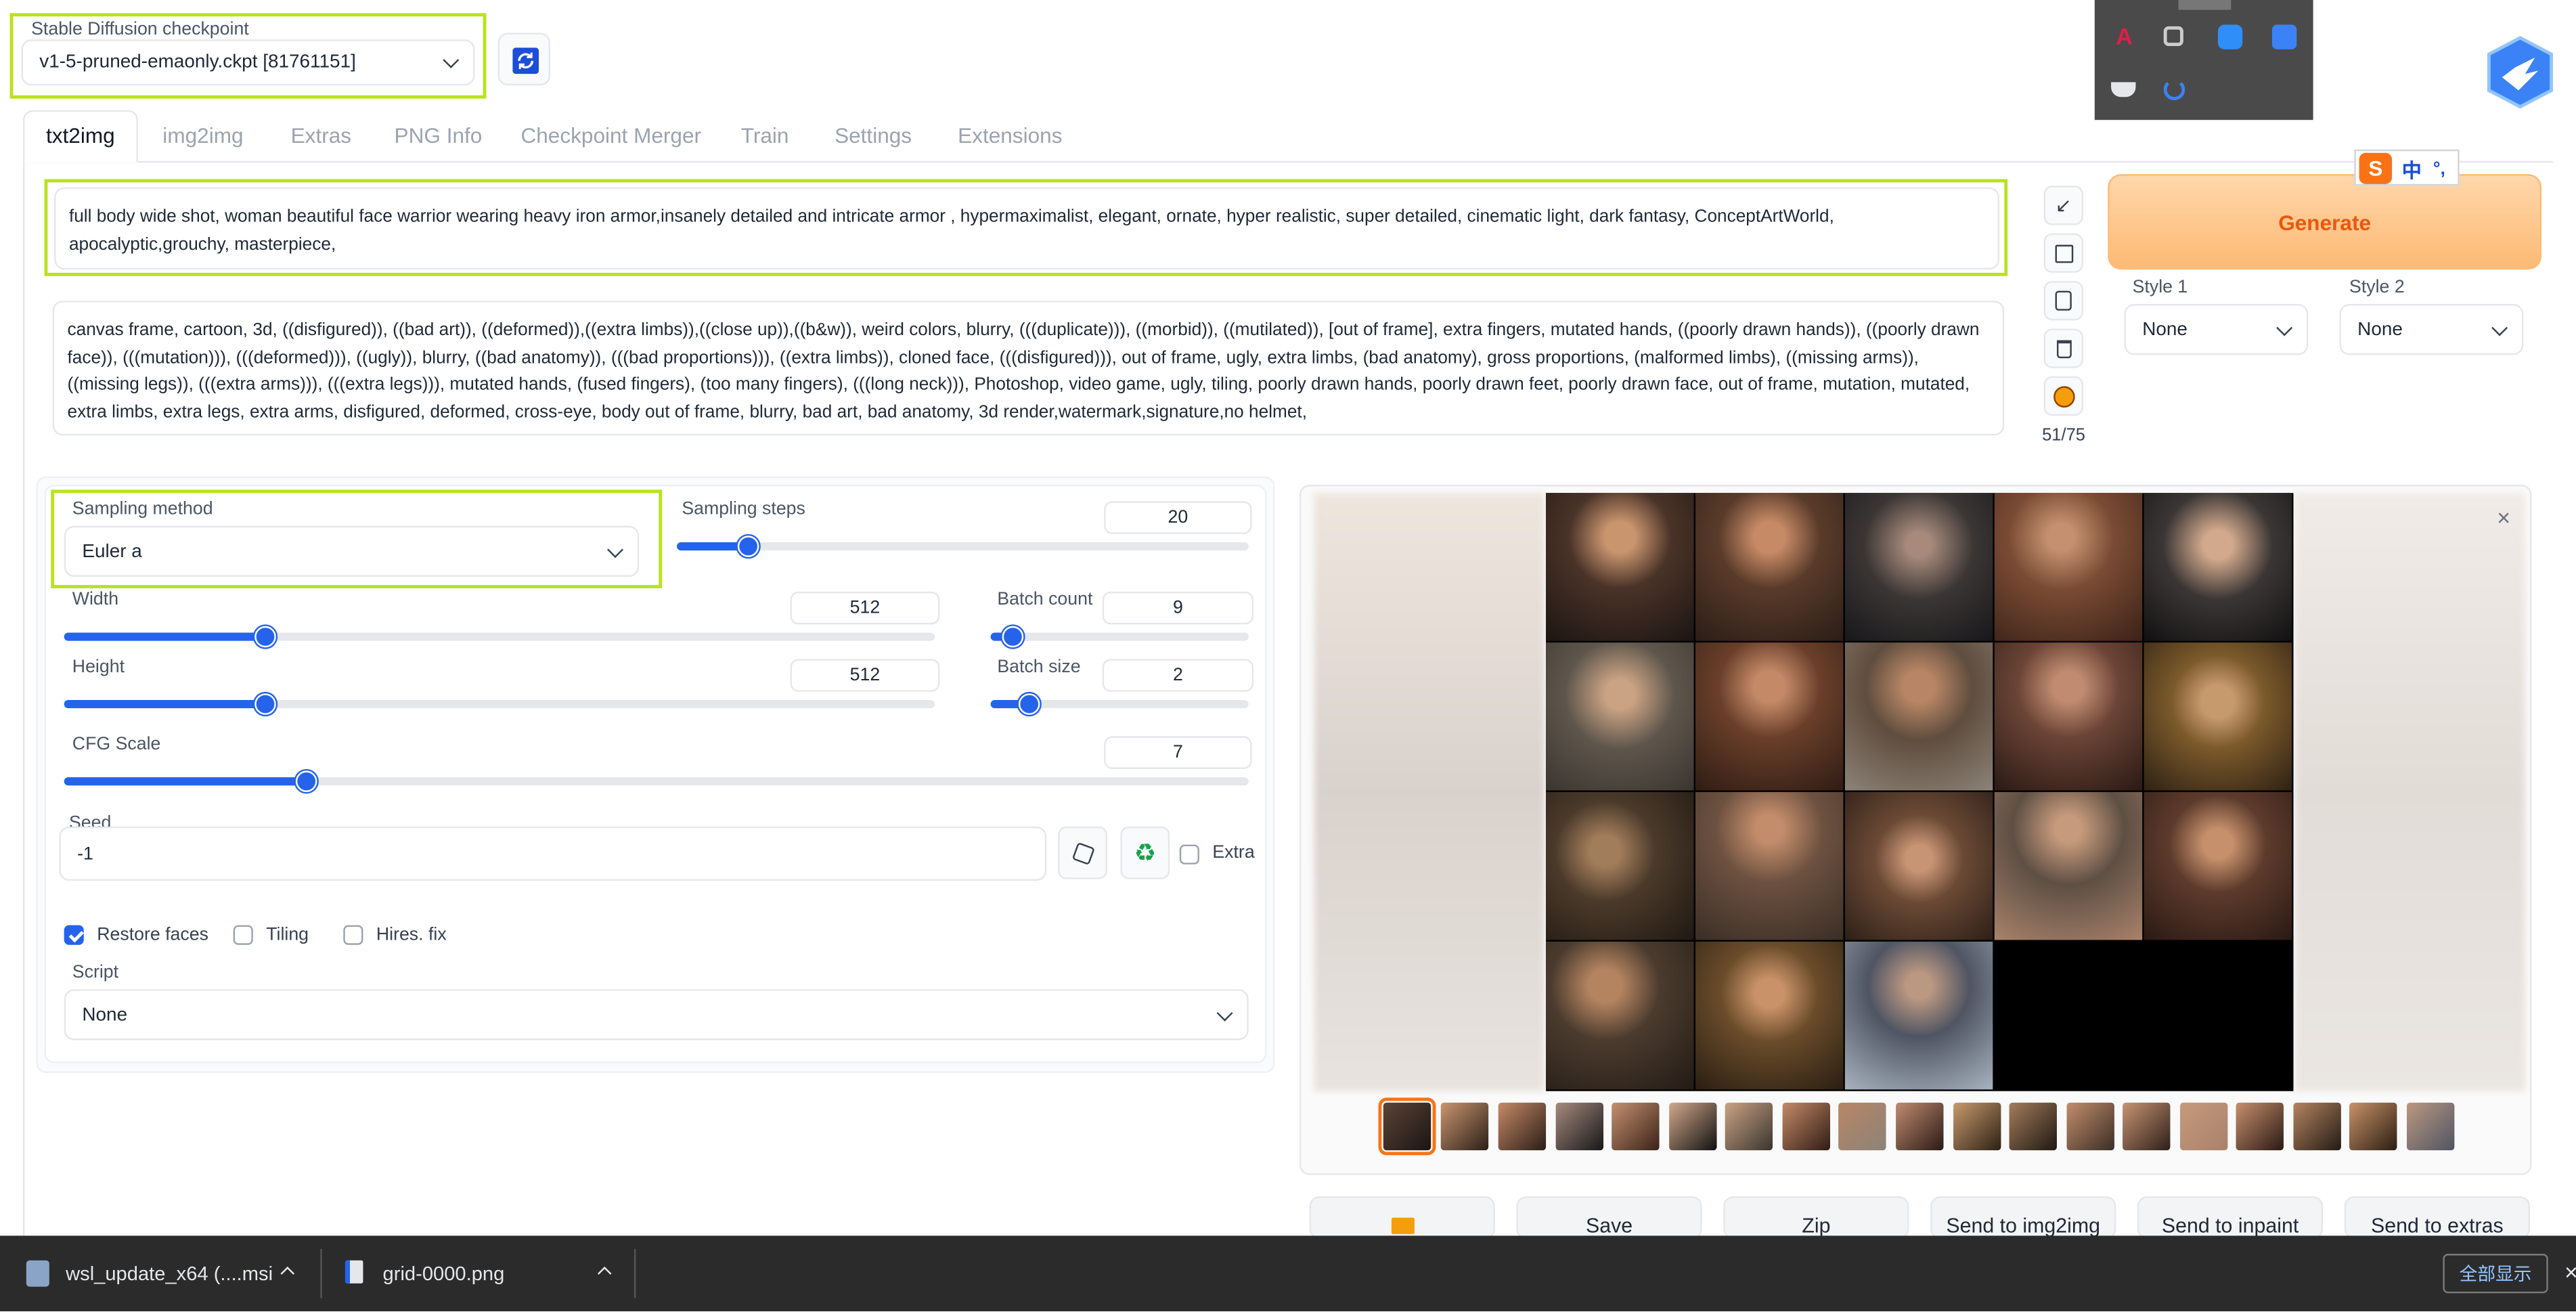 This screenshot has width=2576, height=1312. Describe the element at coordinates (2431, 329) in the screenshot. I see `style2-select: None` at that location.